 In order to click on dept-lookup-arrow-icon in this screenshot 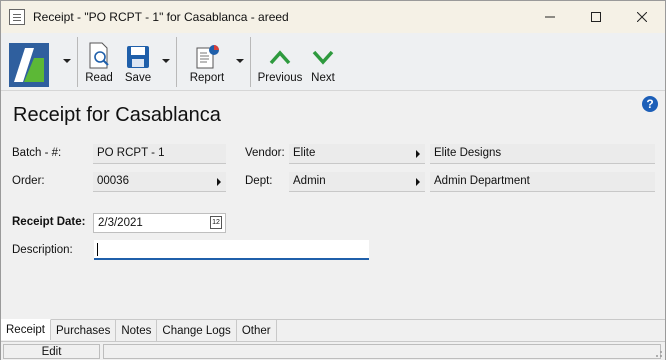, I will do `click(418, 182)`.